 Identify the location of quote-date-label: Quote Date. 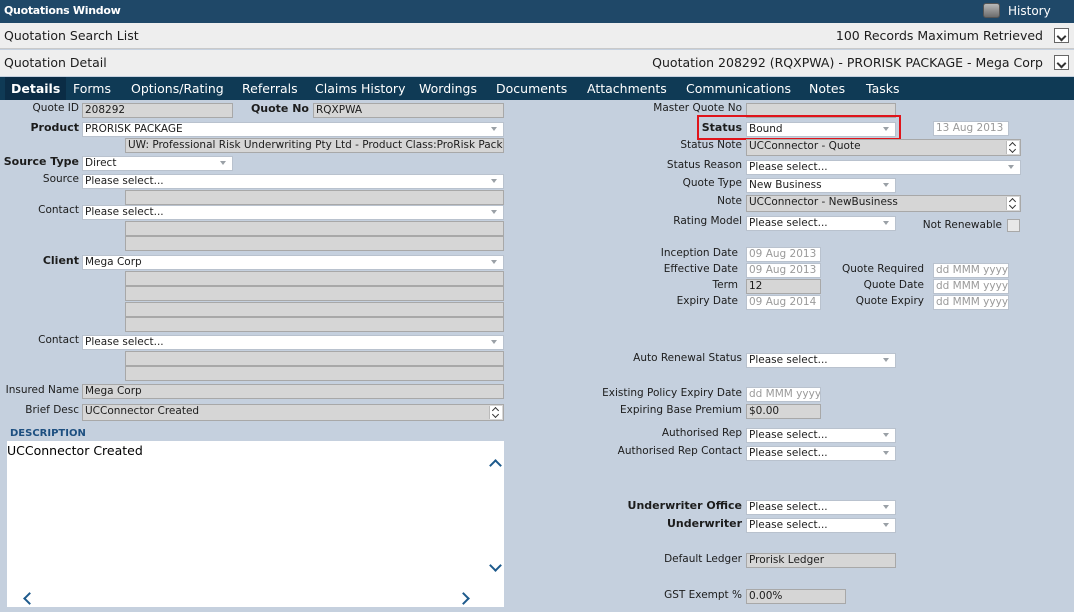
(893, 285).